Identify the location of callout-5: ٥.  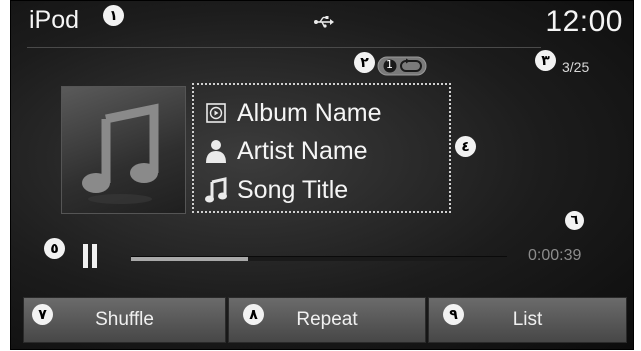
(54, 248).